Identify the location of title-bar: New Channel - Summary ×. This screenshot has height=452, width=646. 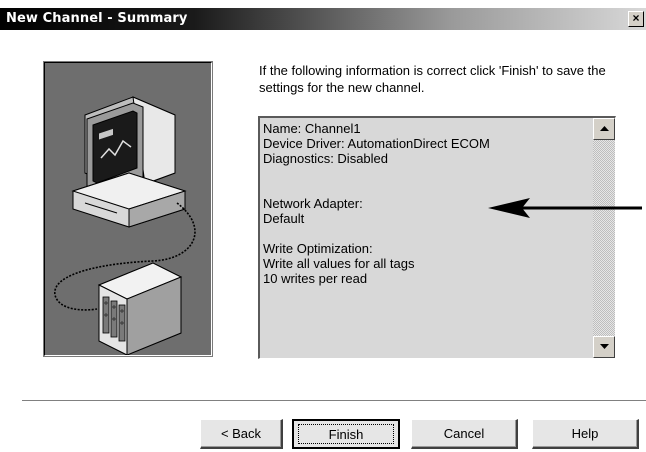
(323, 19).